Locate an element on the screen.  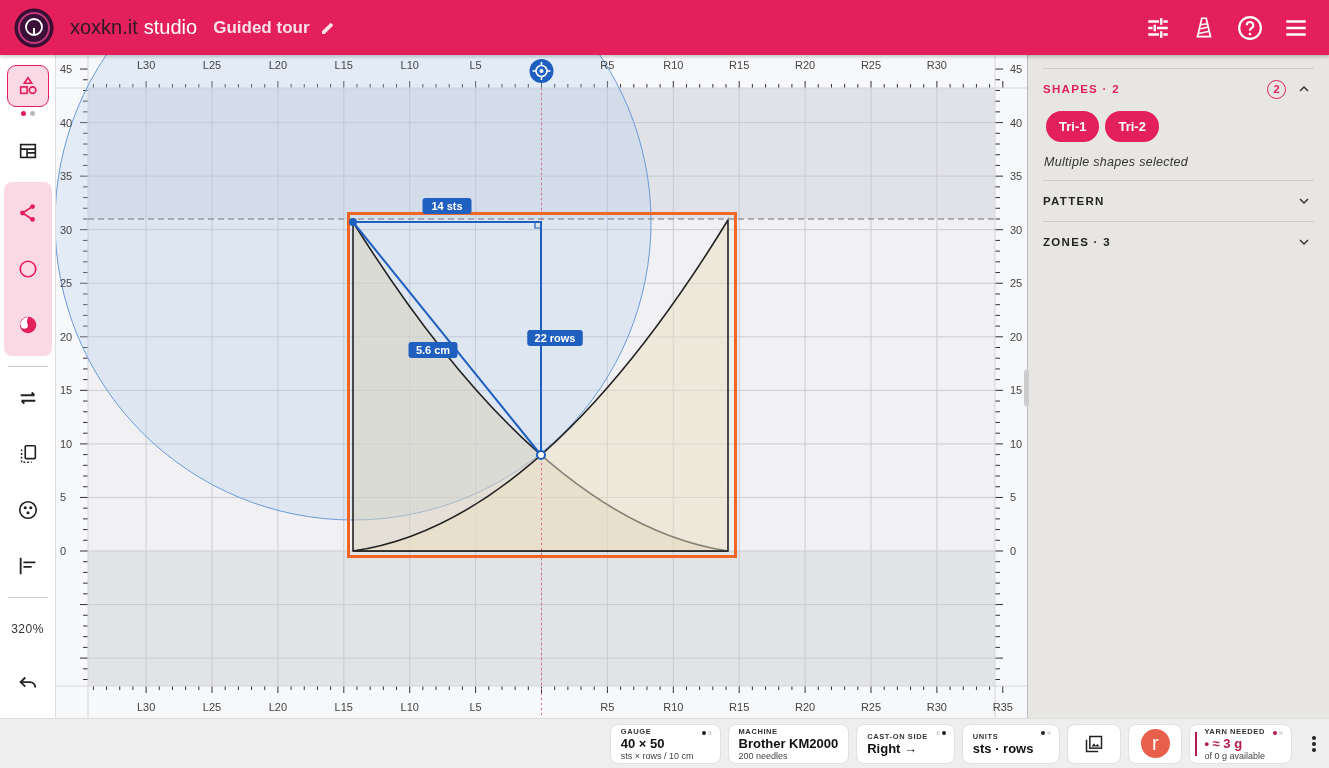
measurement-label: 14 sts is located at coordinates (447, 206).